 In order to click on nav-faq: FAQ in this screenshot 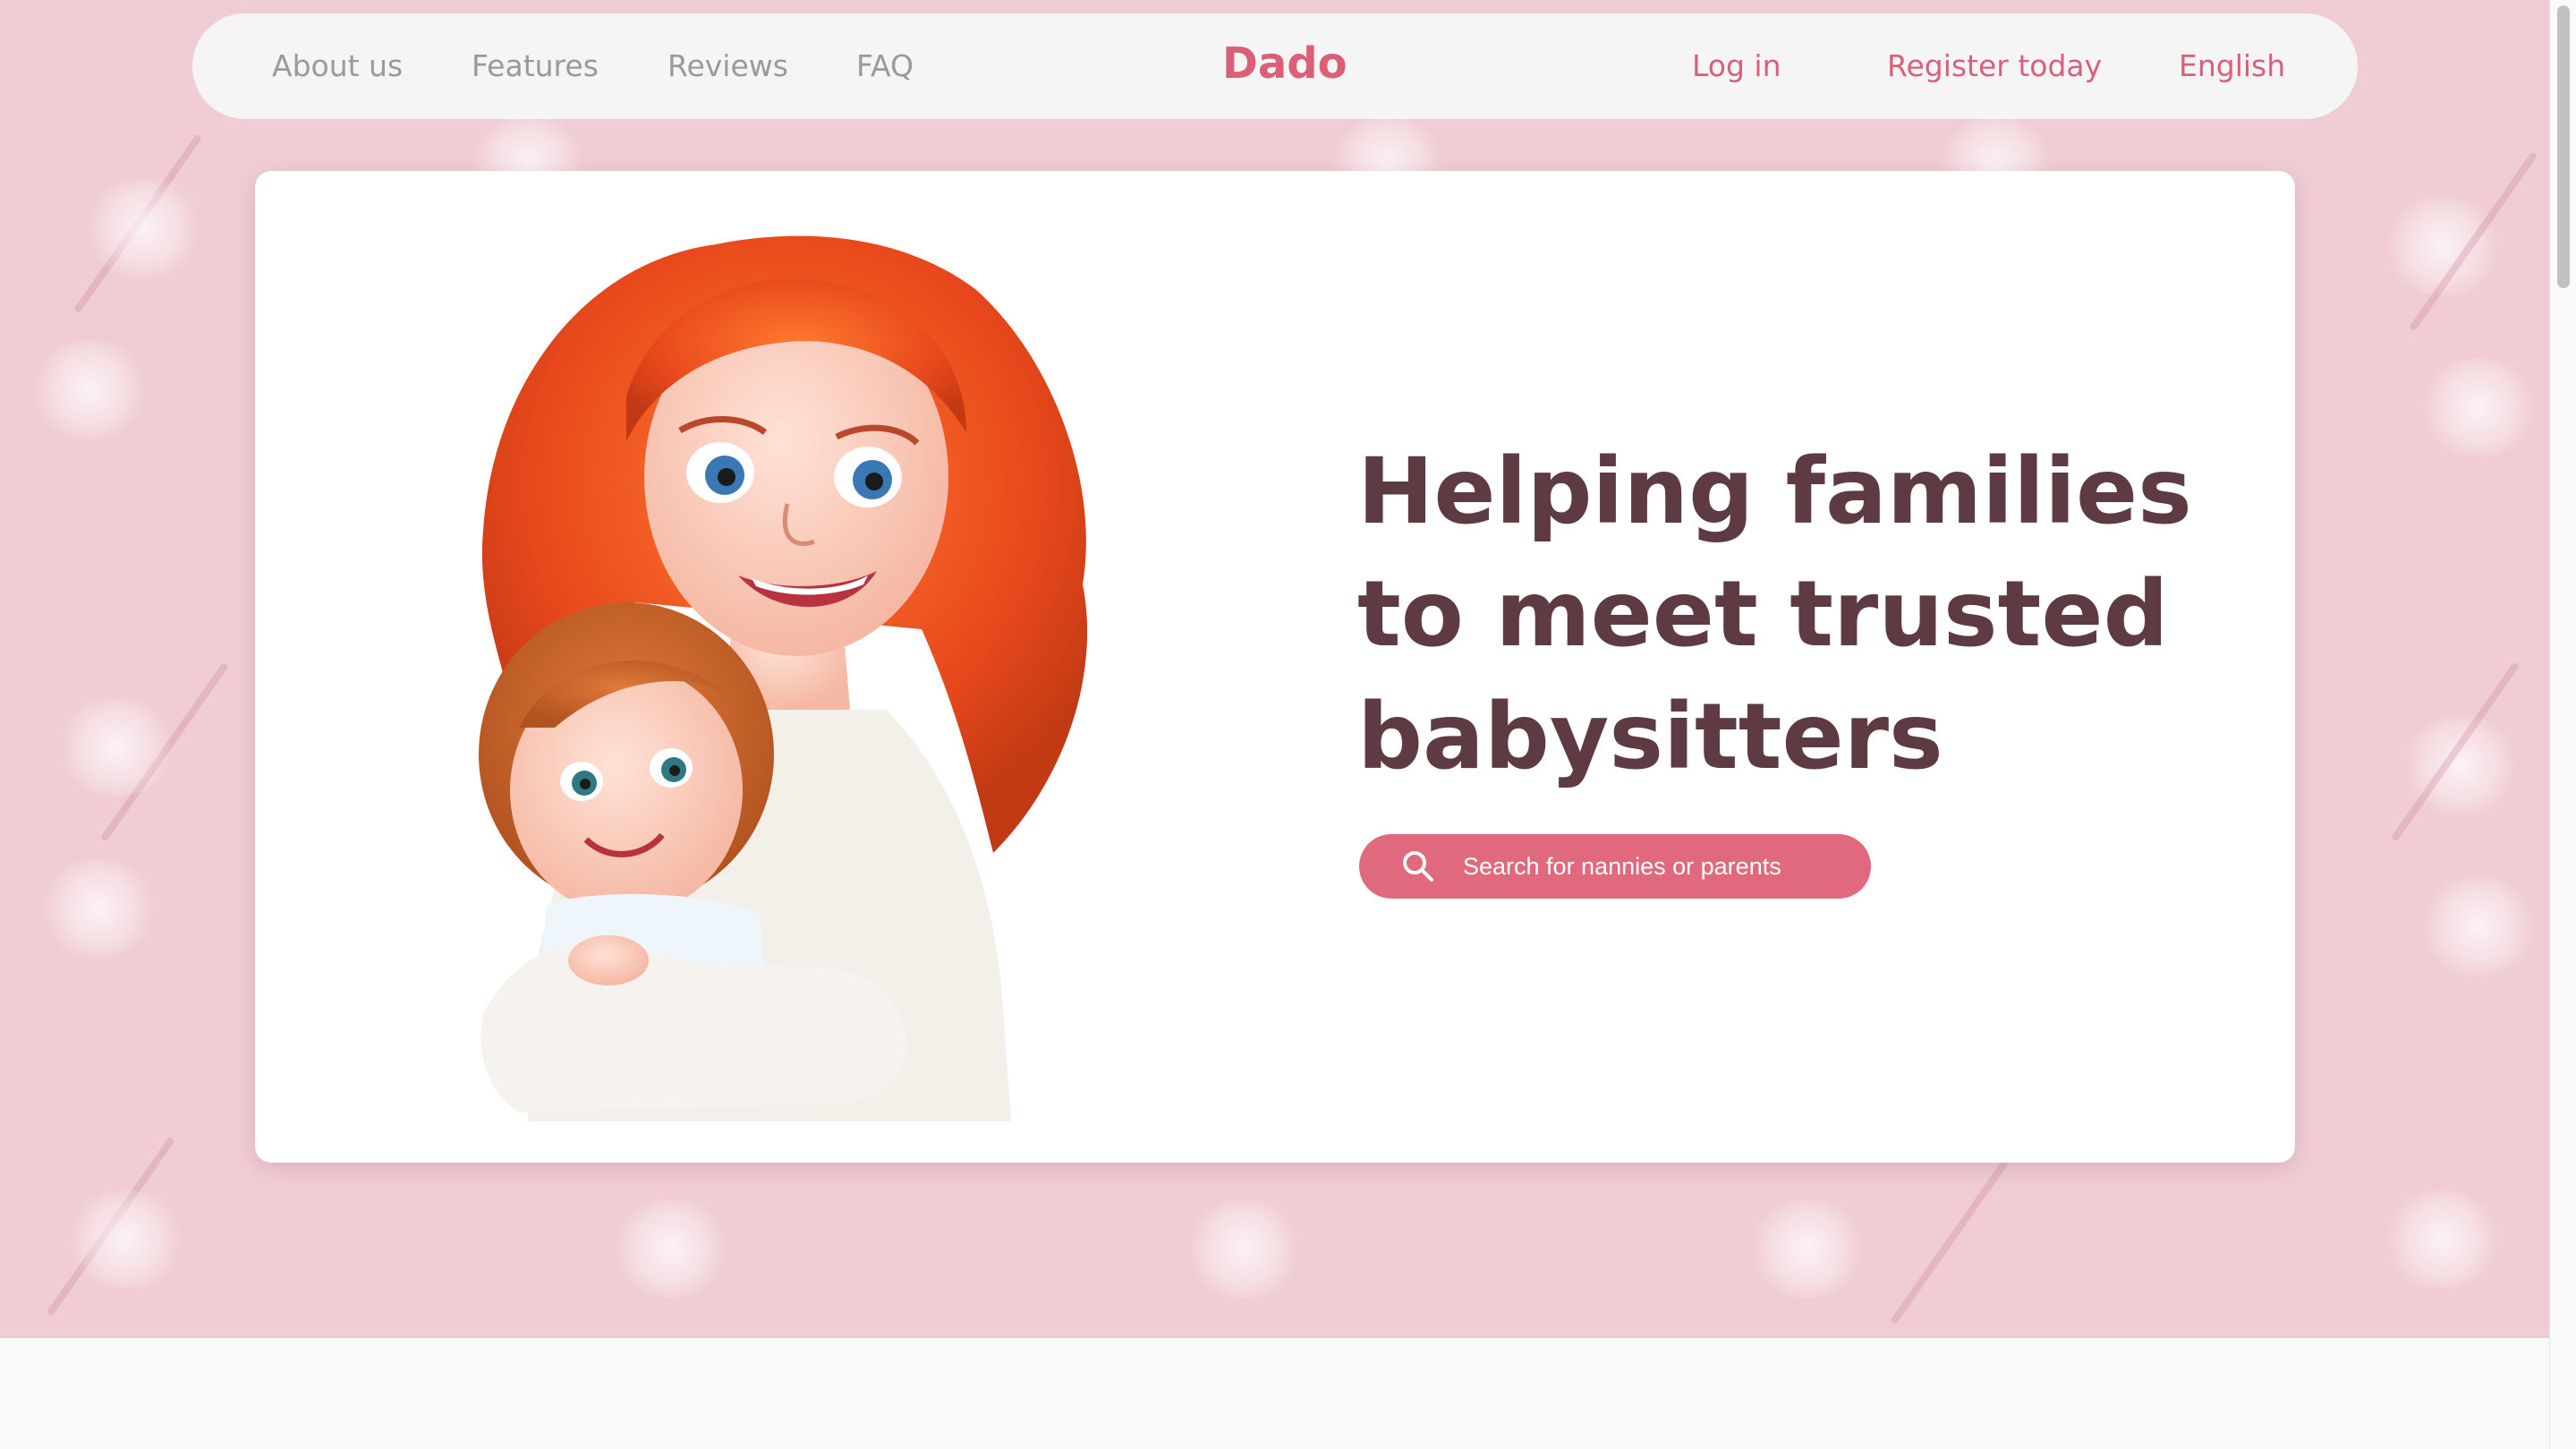, I will do `click(885, 66)`.